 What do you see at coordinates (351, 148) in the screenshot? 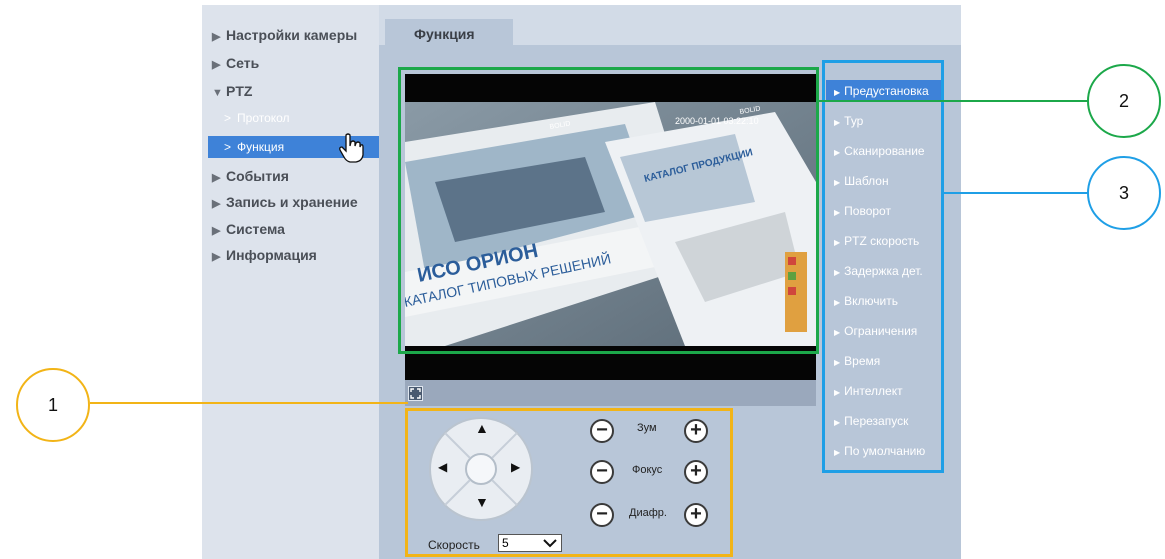
I see `hand-cursor-icon` at bounding box center [351, 148].